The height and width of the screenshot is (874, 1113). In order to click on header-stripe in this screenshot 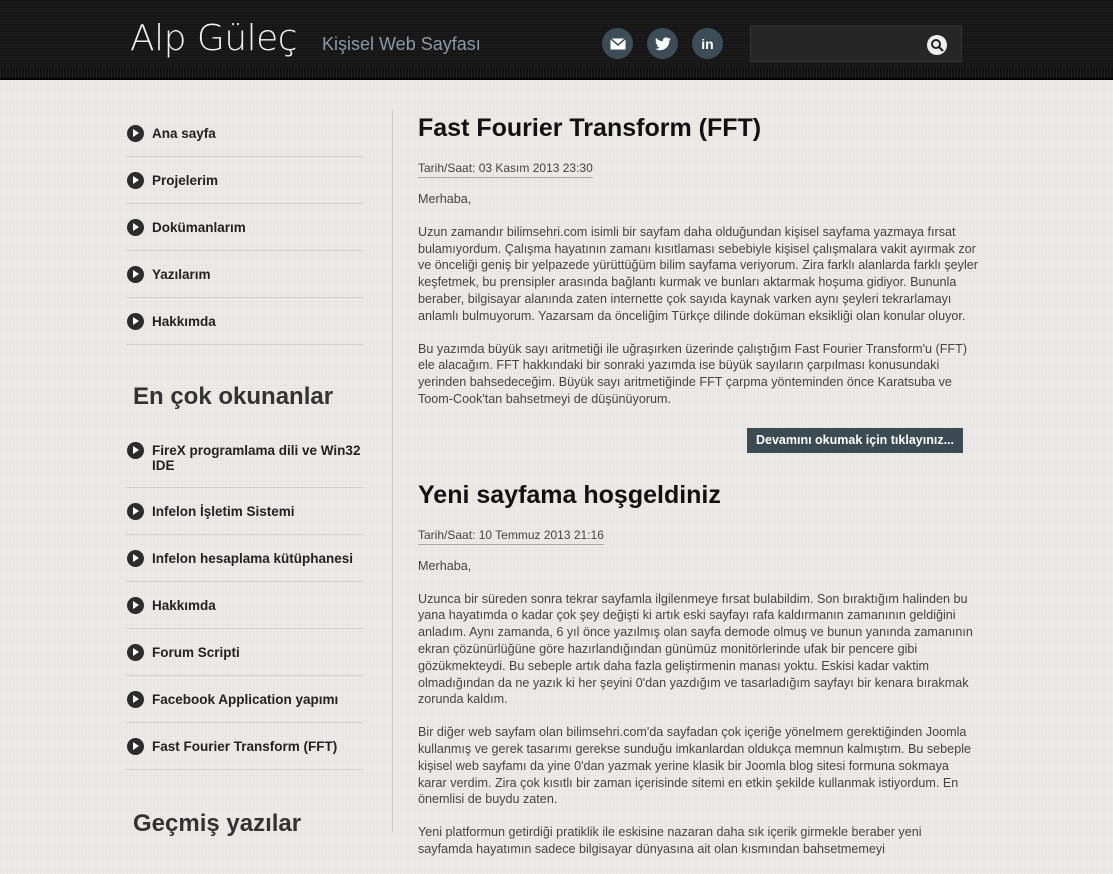, I will do `click(556, 73)`.